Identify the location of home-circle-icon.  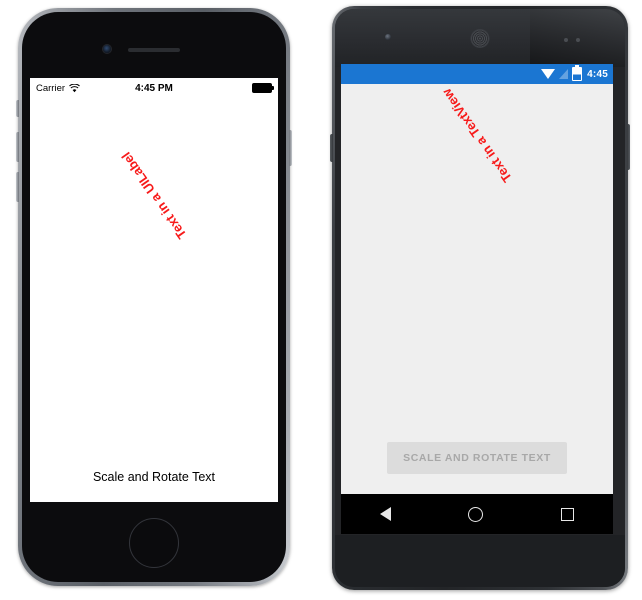
(476, 514).